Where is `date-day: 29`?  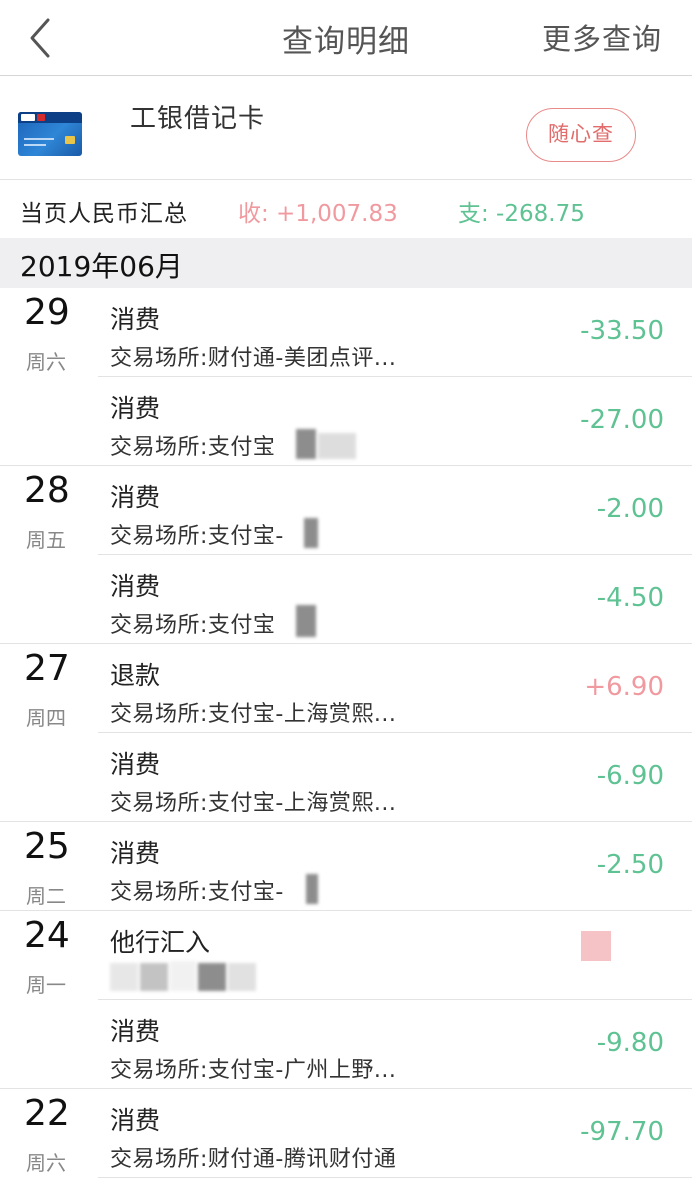 date-day: 29 is located at coordinates (47, 312).